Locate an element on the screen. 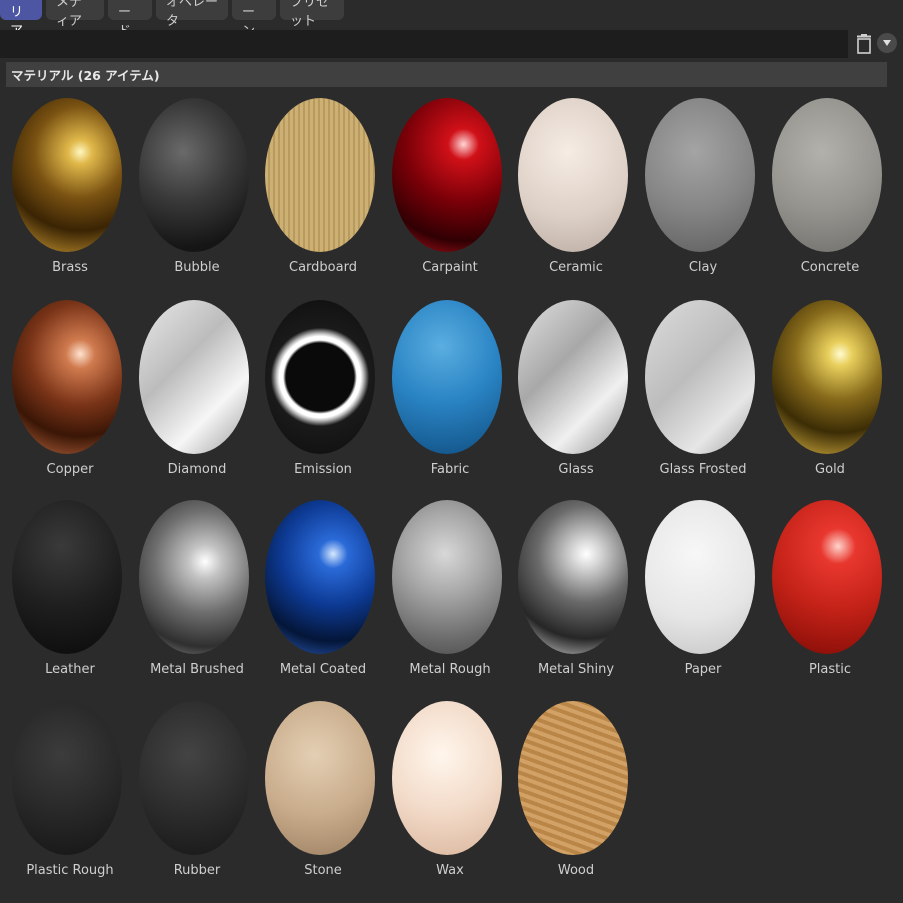 Image resolution: width=903 pixels, height=903 pixels. material-item-wood: Wood is located at coordinates (572, 796).